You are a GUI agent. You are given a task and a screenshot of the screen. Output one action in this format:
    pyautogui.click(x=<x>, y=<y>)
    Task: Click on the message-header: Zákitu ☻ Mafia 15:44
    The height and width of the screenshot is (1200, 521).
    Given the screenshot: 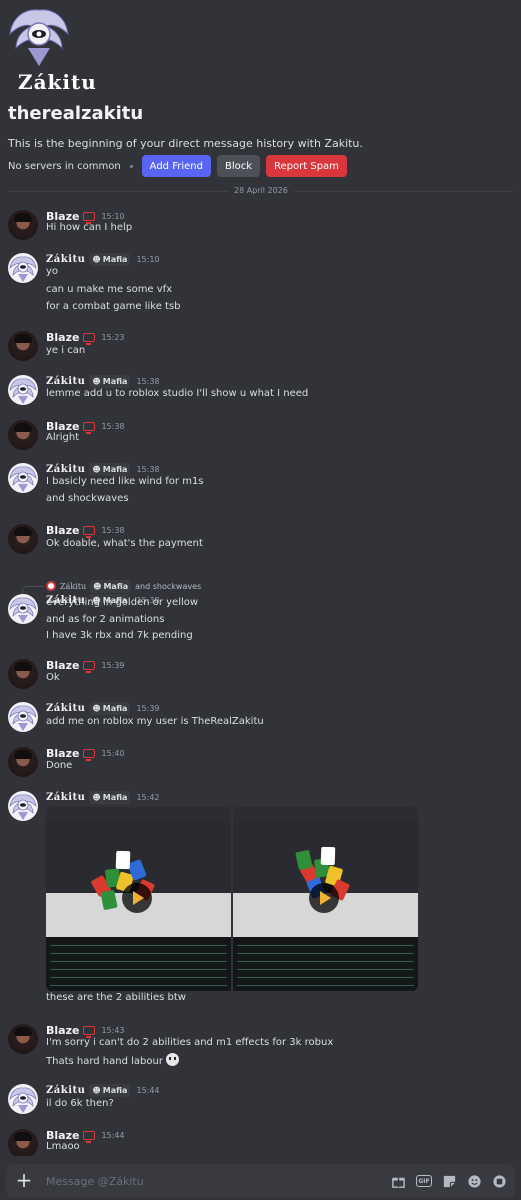 What is the action you would take?
    pyautogui.click(x=103, y=1090)
    